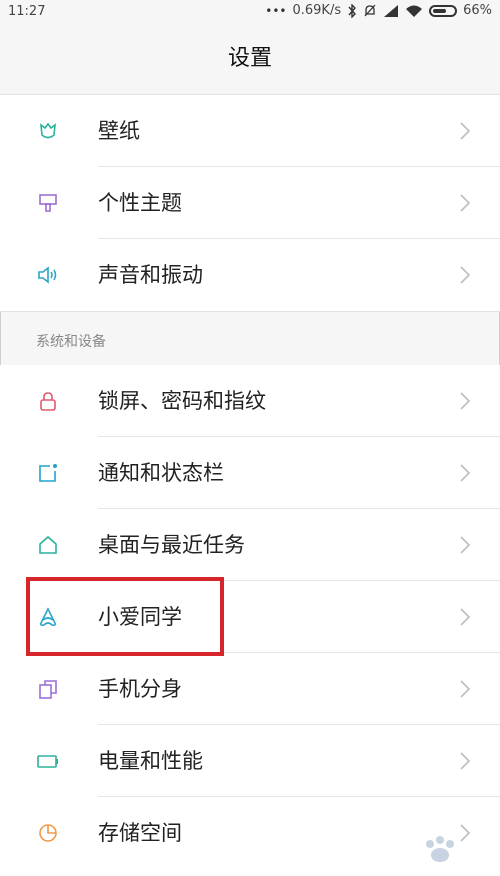  I want to click on settings-item-notifications: 通知和状态栏, so click(250, 473).